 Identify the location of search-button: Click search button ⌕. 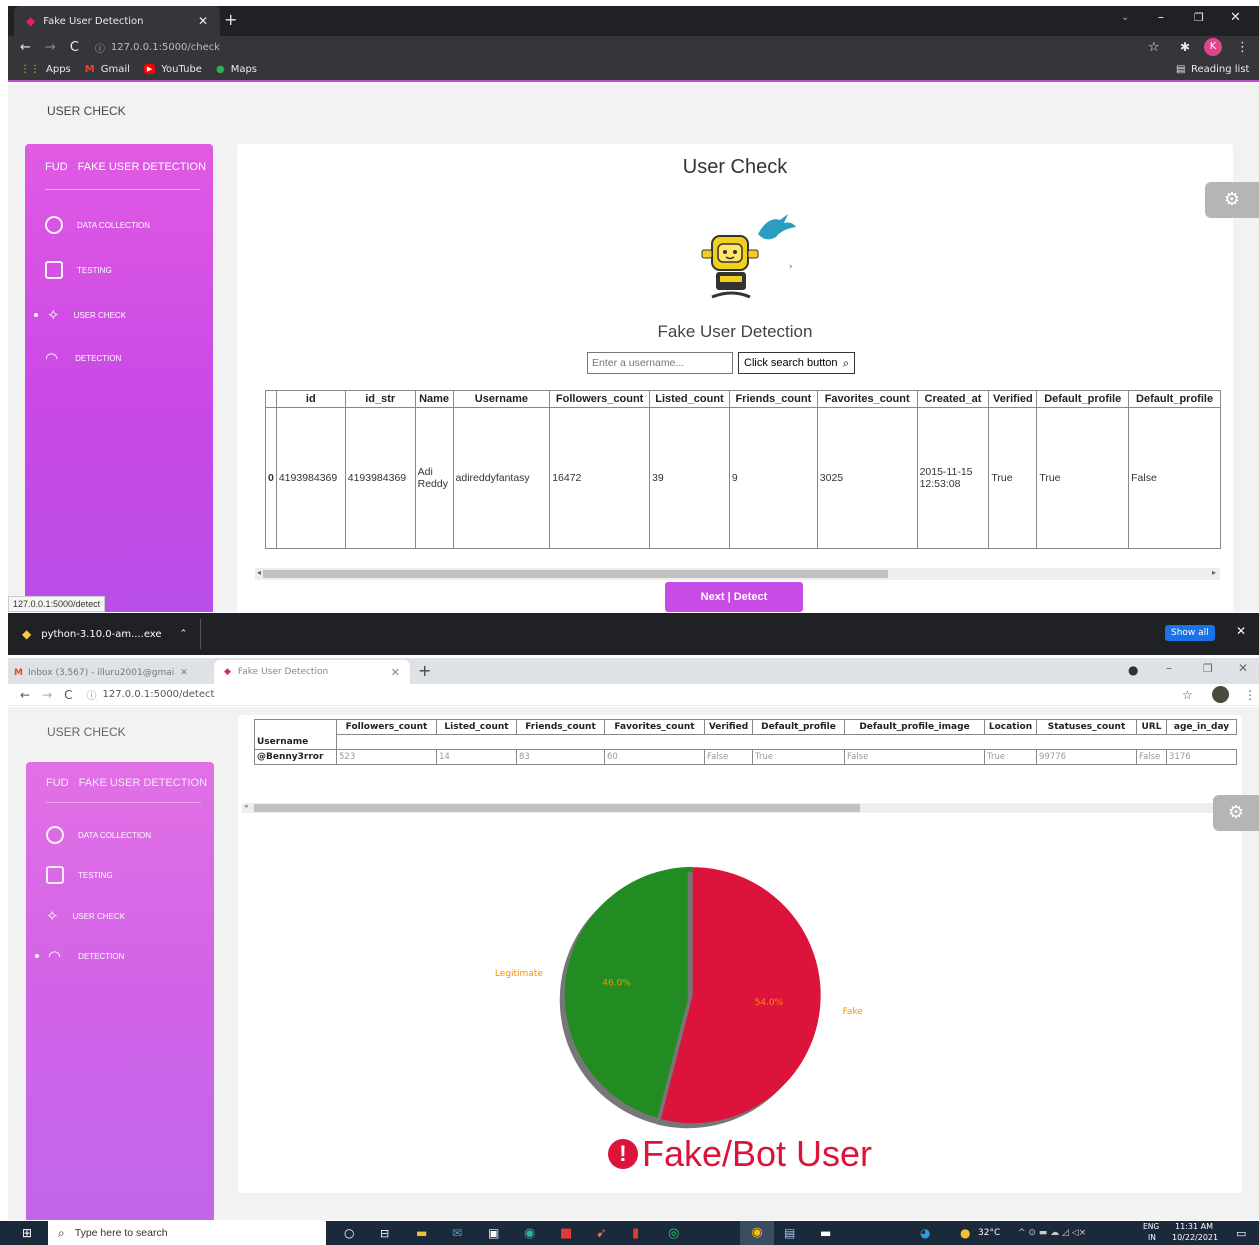
(797, 363).